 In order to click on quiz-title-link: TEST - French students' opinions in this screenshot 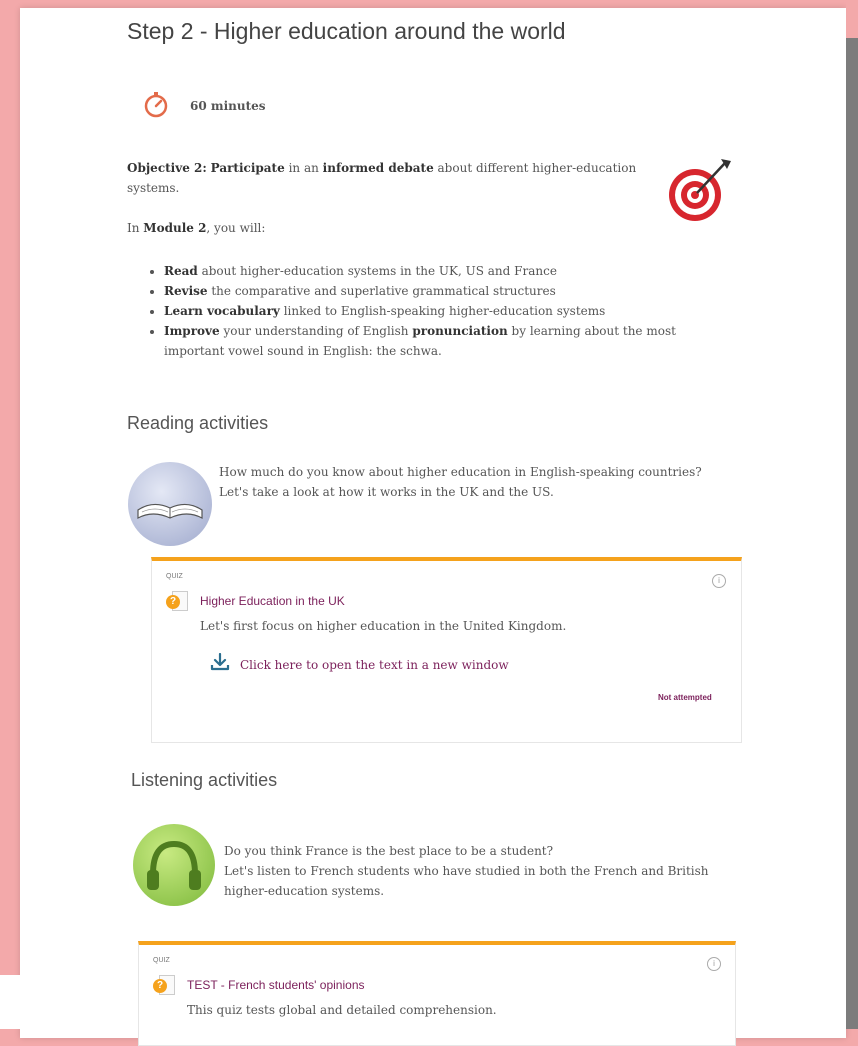, I will do `click(276, 985)`.